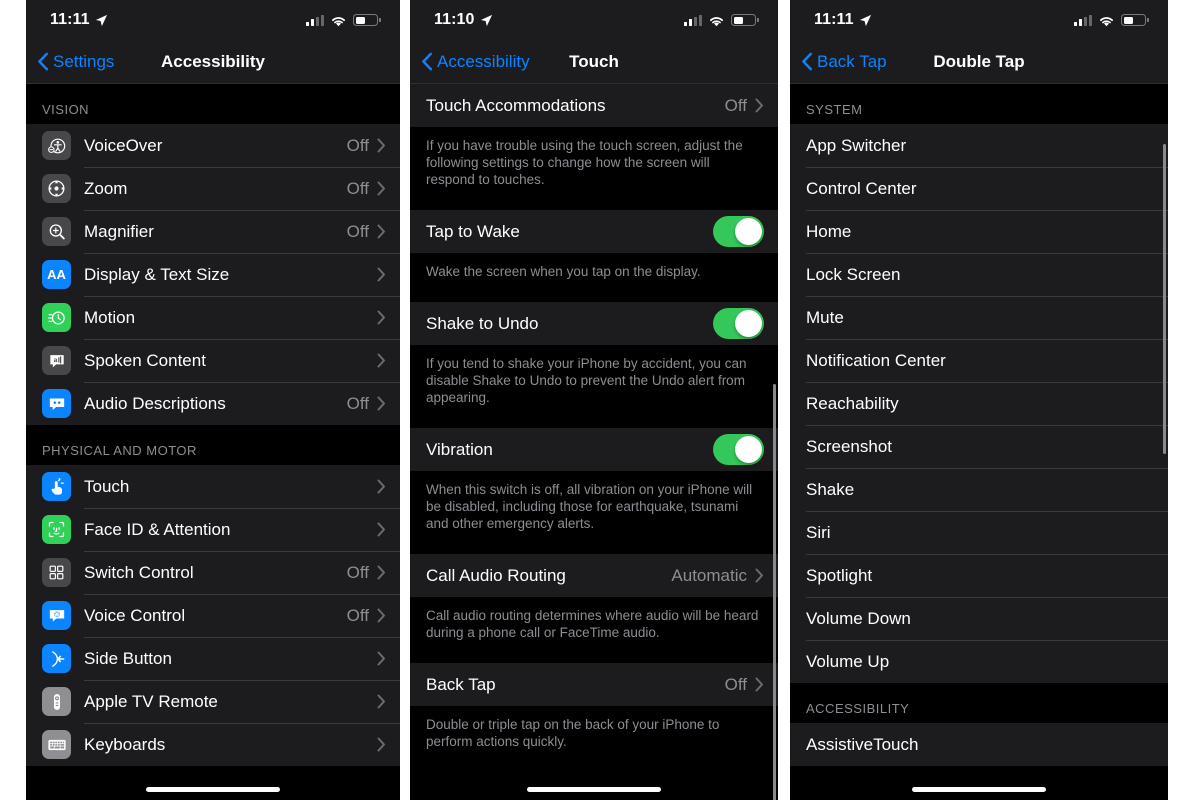  What do you see at coordinates (123, 145) in the screenshot?
I see `row-label: VoiceOver` at bounding box center [123, 145].